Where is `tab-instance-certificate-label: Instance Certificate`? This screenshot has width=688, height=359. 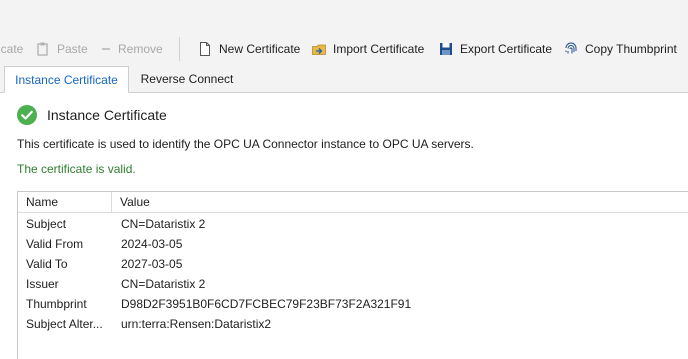
tab-instance-certificate-label: Instance Certificate is located at coordinates (66, 79).